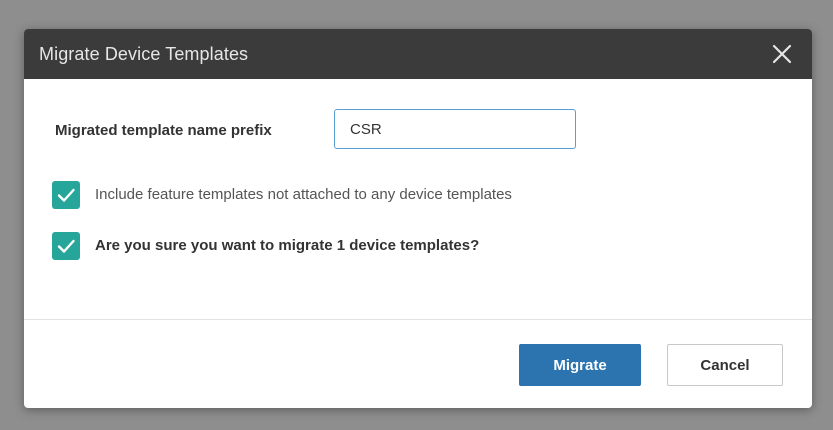  What do you see at coordinates (418, 319) in the screenshot?
I see `footer-divider` at bounding box center [418, 319].